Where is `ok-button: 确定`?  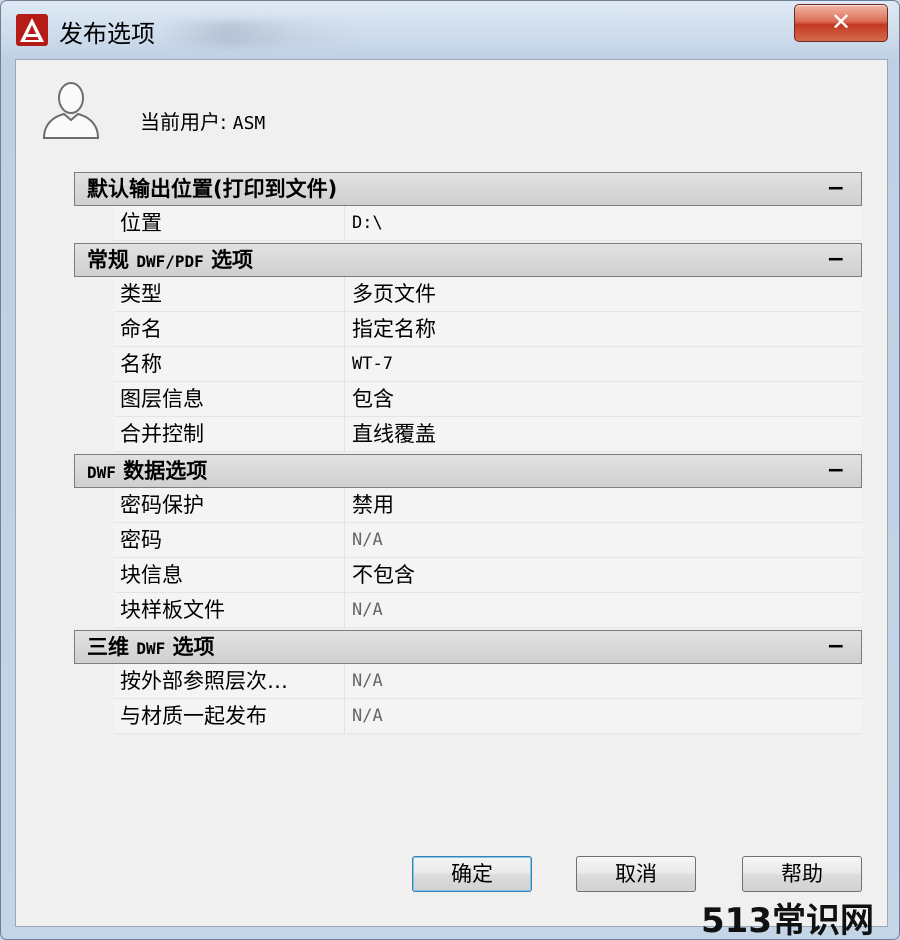
ok-button: 确定 is located at coordinates (472, 874).